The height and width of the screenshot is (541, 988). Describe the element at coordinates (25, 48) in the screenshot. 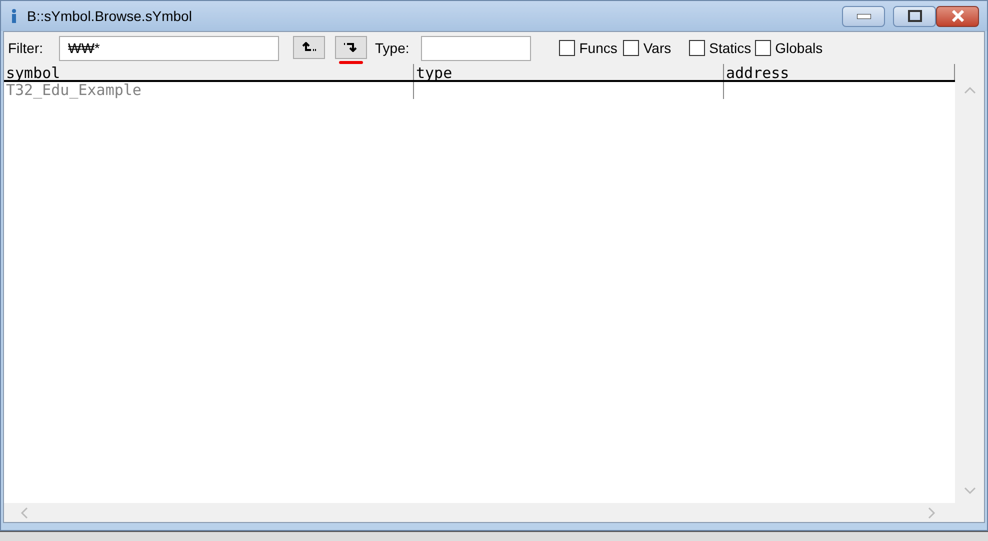

I see `filter-label: Filter:` at that location.